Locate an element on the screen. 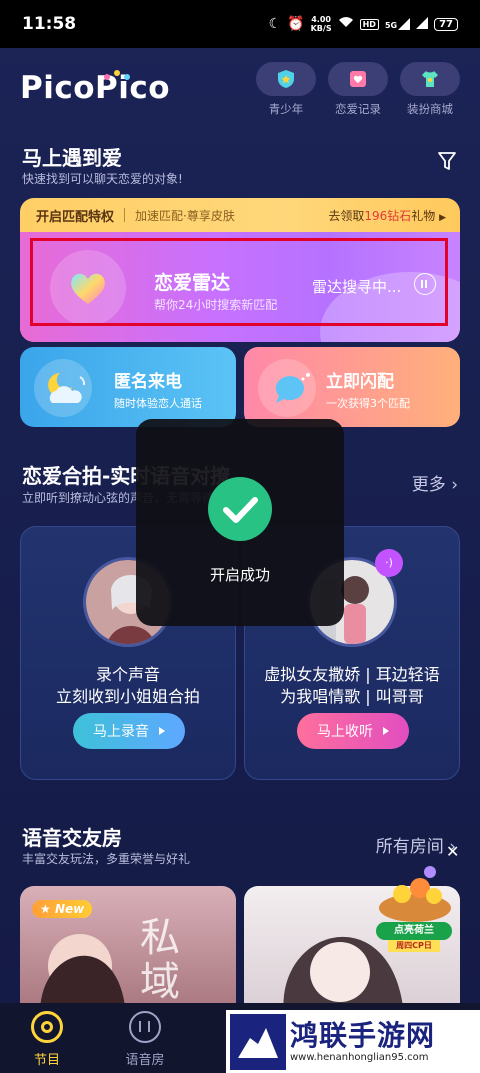  record-now-button: 马上录音 is located at coordinates (129, 731).